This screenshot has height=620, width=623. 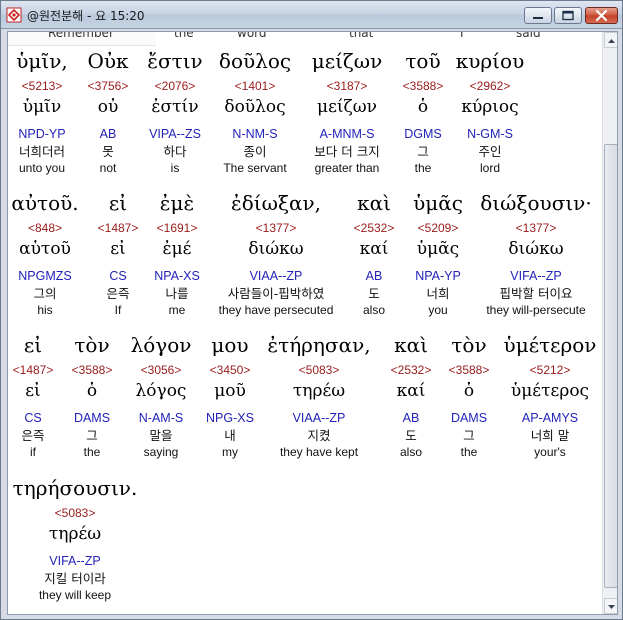 What do you see at coordinates (81, 36) in the screenshot?
I see `header-word: Remember` at bounding box center [81, 36].